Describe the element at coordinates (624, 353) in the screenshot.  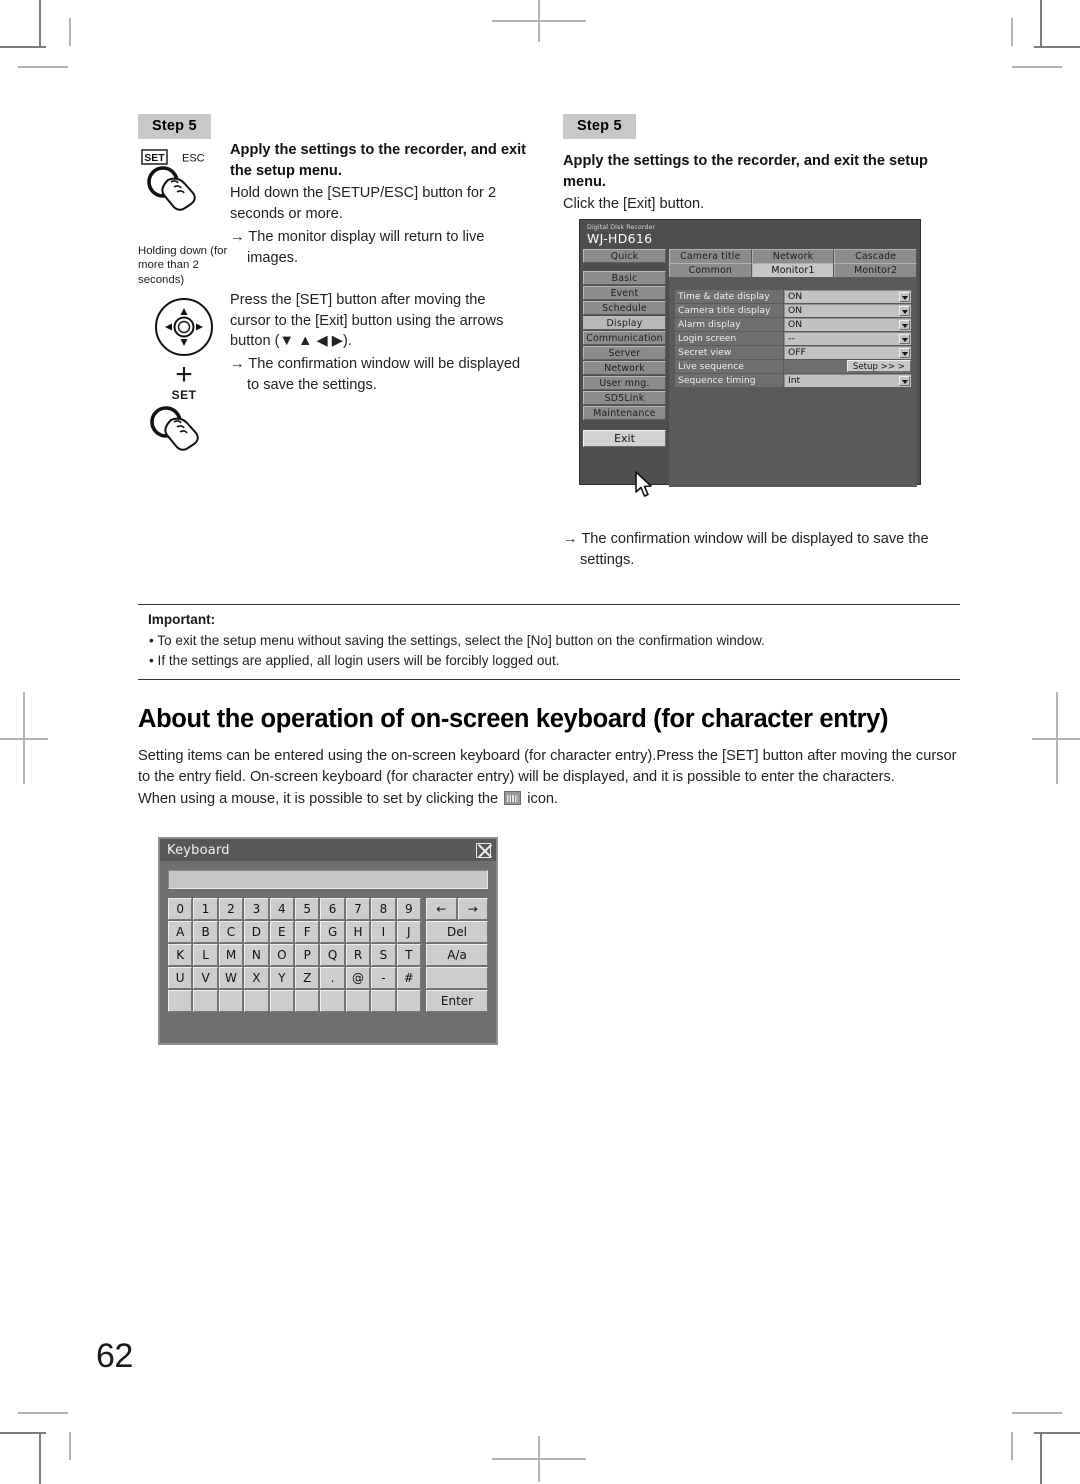
I see `sidebar-item-server: Server` at that location.